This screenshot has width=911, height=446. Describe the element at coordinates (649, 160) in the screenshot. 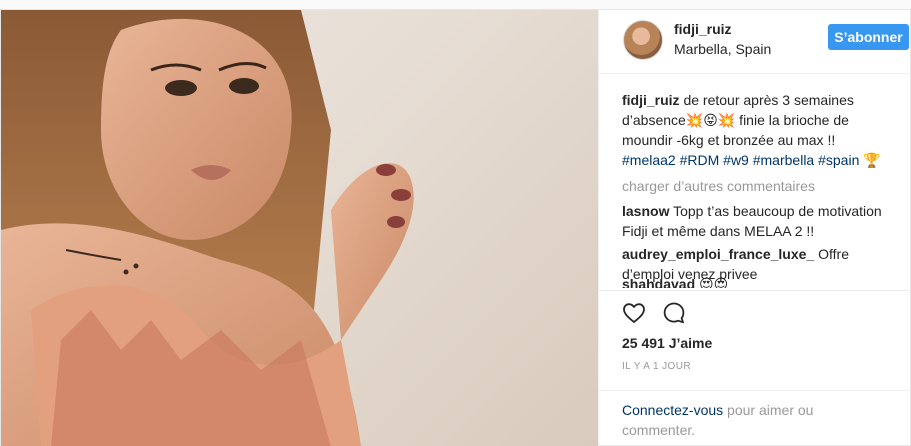

I see `hashtag-link: #melaa2` at that location.